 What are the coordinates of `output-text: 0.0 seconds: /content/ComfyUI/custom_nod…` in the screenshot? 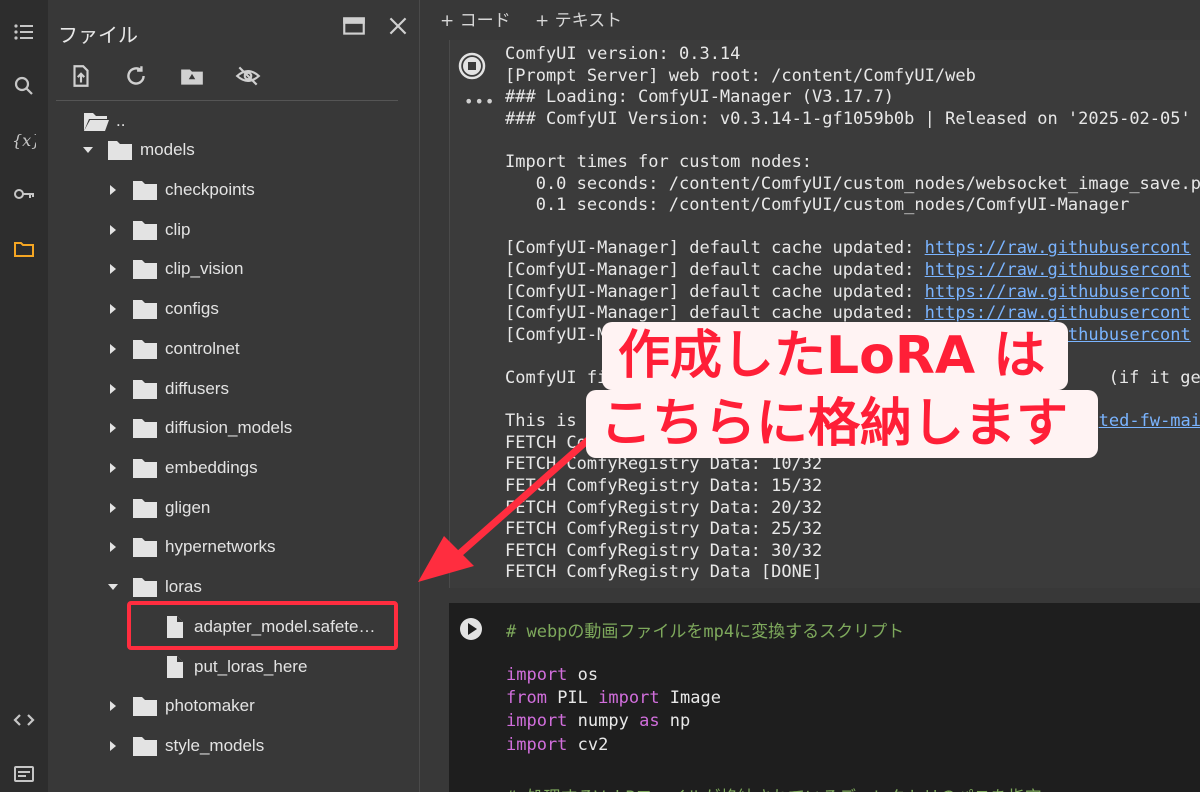 It's located at (852, 183).